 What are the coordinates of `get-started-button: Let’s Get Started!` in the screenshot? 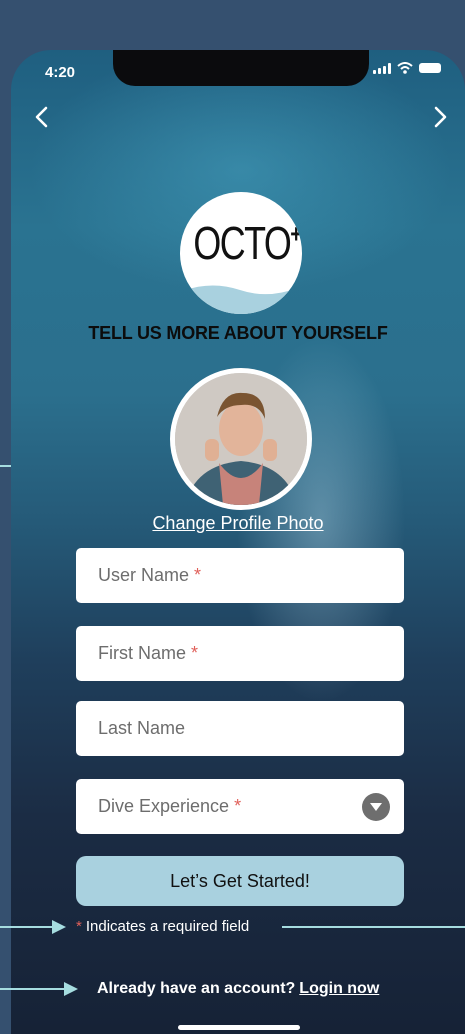 It's located at (240, 881).